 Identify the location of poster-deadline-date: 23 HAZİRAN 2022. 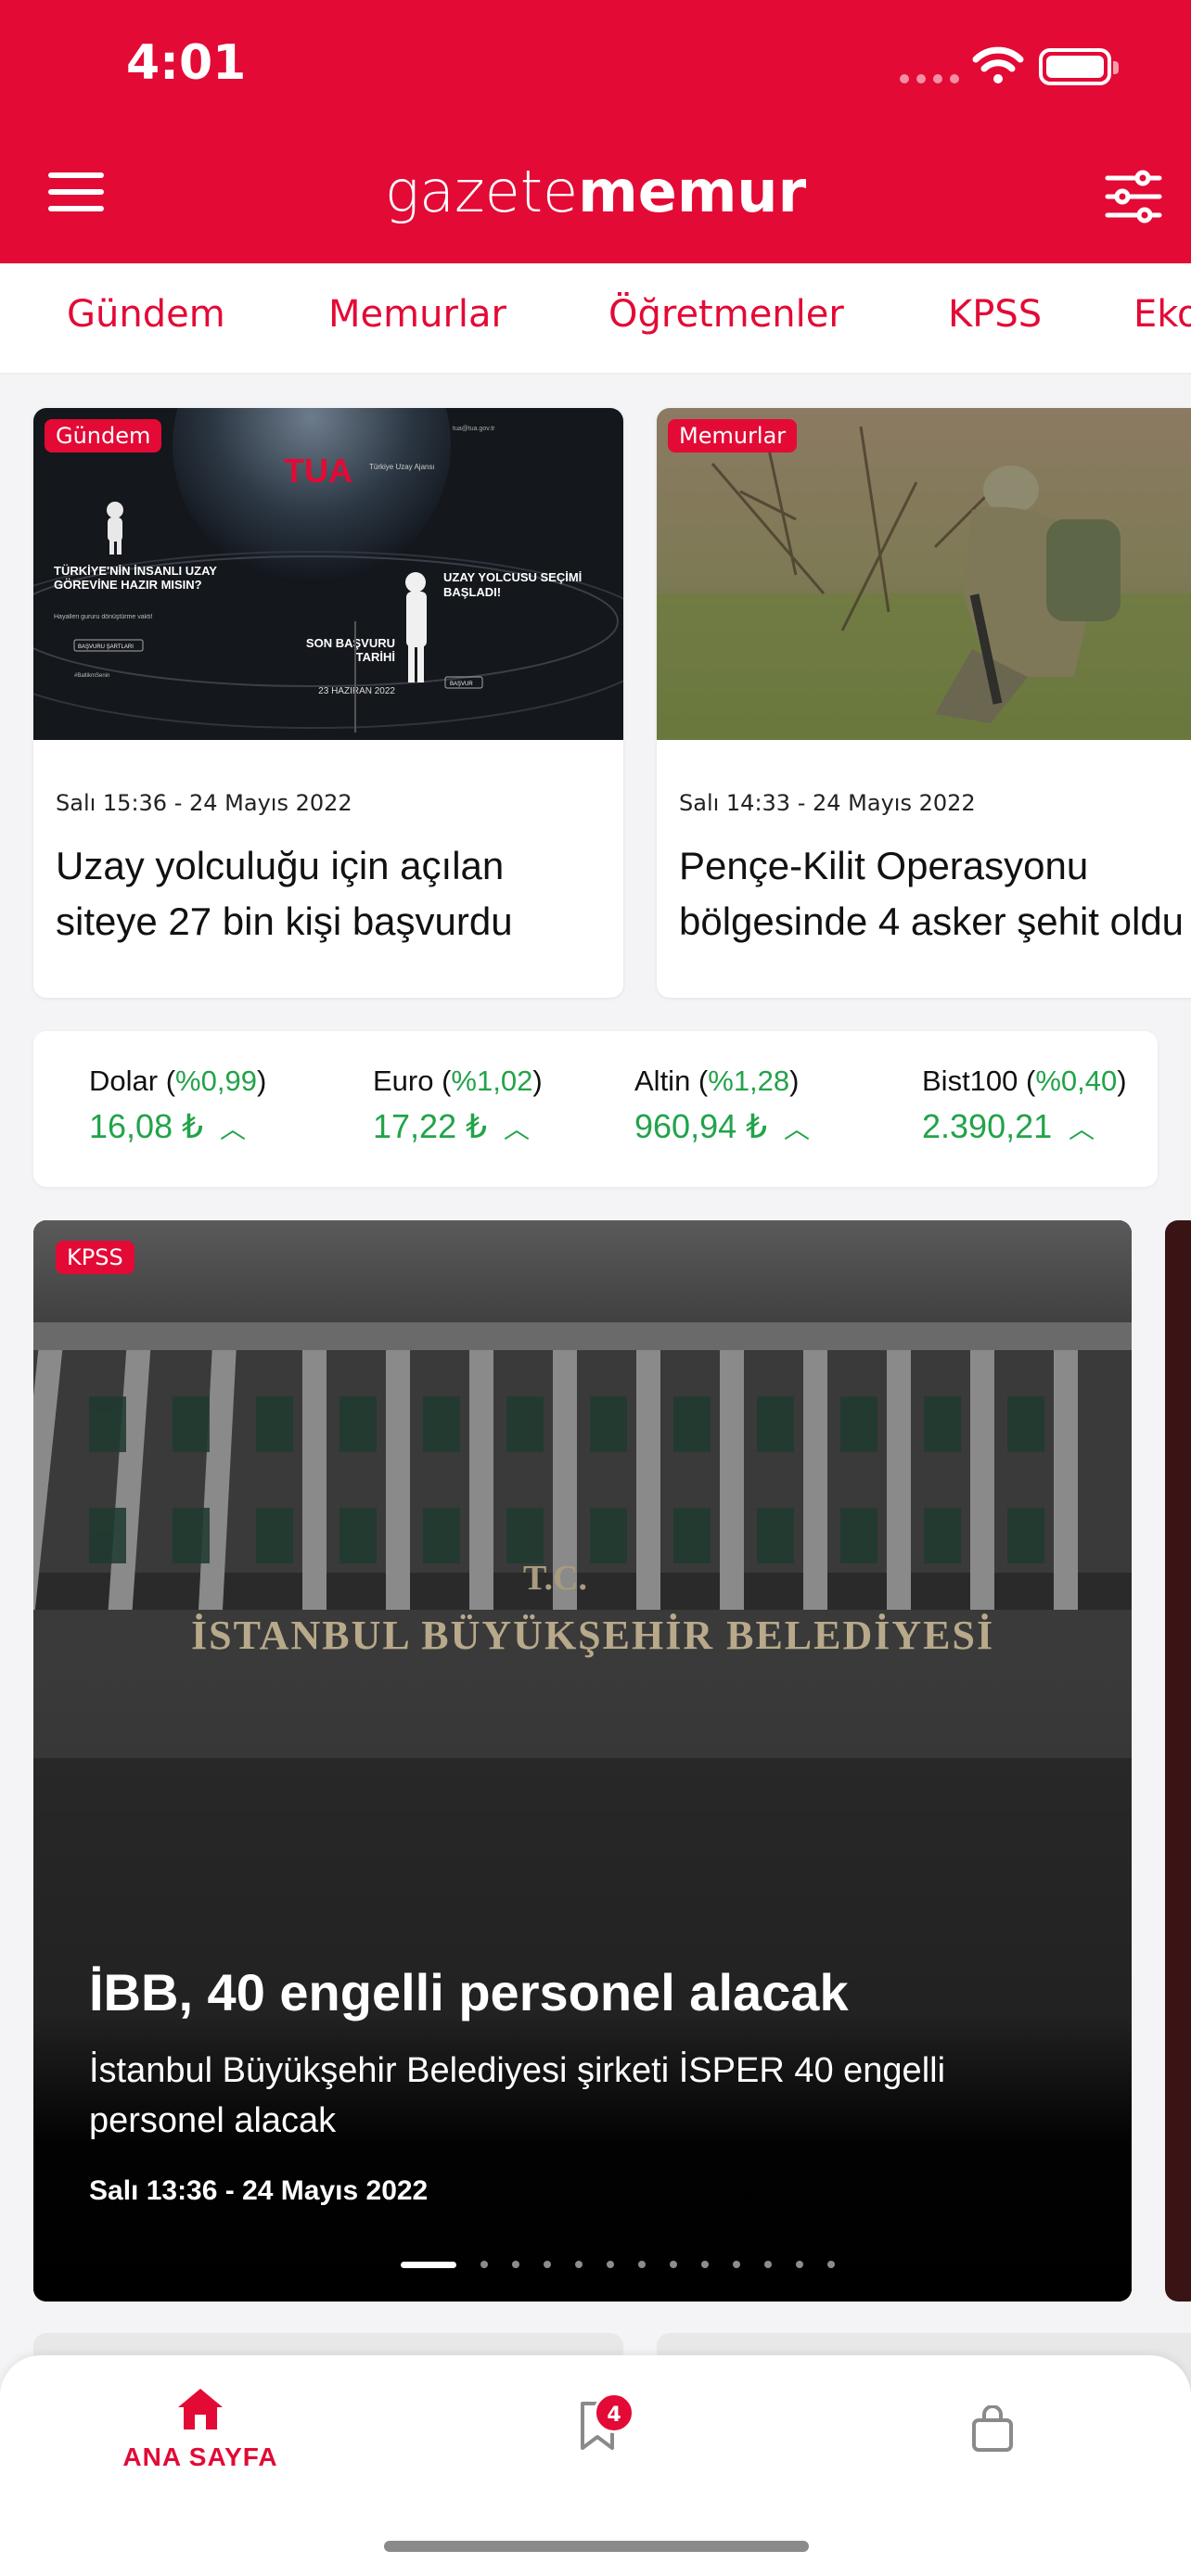
(356, 691).